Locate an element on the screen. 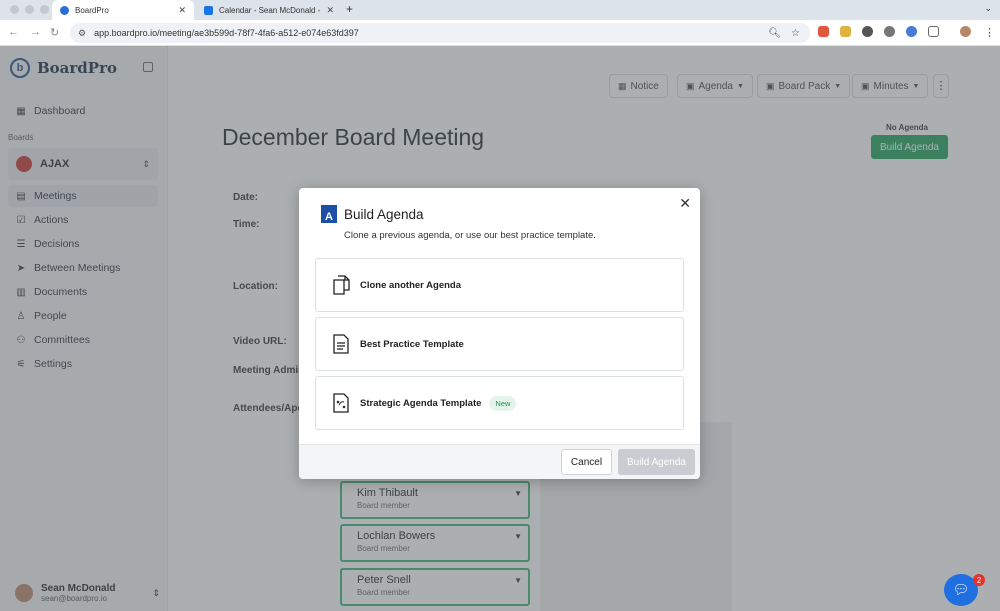 The image size is (1000, 611). tab-title: Calendar - Sean McDonald - is located at coordinates (270, 10).